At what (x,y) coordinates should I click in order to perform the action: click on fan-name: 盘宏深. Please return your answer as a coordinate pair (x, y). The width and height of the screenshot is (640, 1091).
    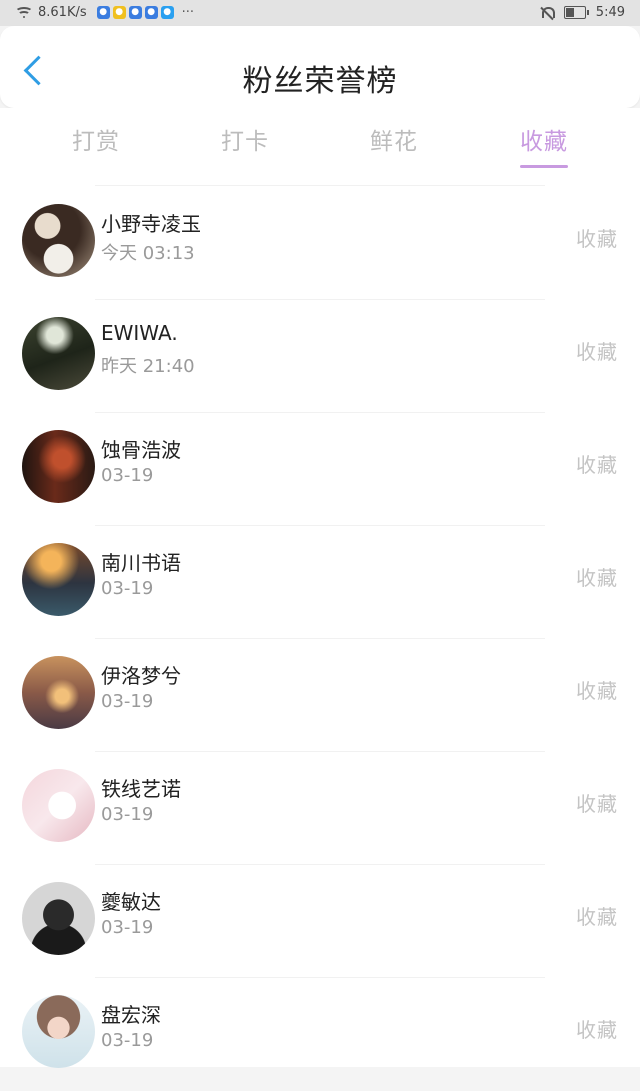
    Looking at the image, I should click on (131, 1015).